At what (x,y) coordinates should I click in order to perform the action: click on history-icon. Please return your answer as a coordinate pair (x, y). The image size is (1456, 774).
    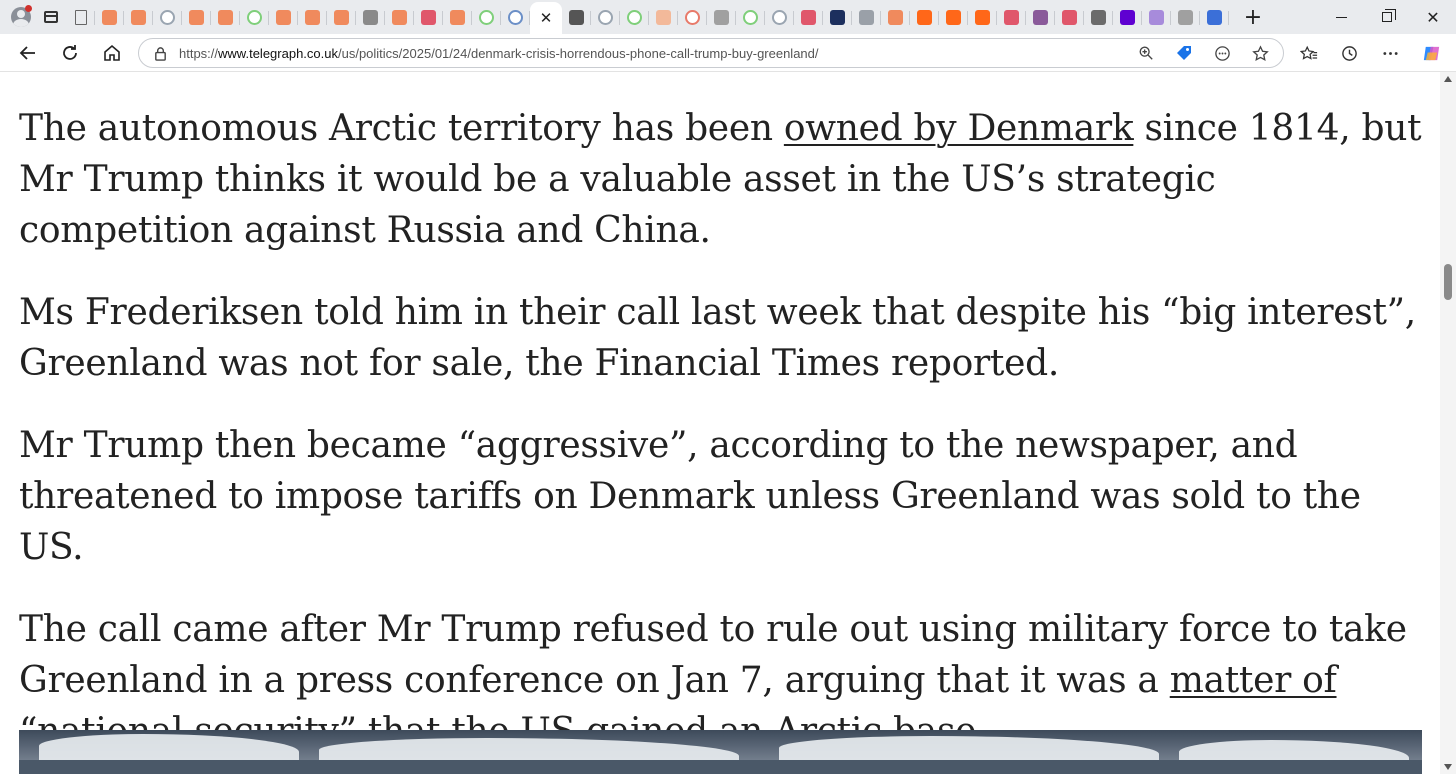
    Looking at the image, I should click on (1349, 53).